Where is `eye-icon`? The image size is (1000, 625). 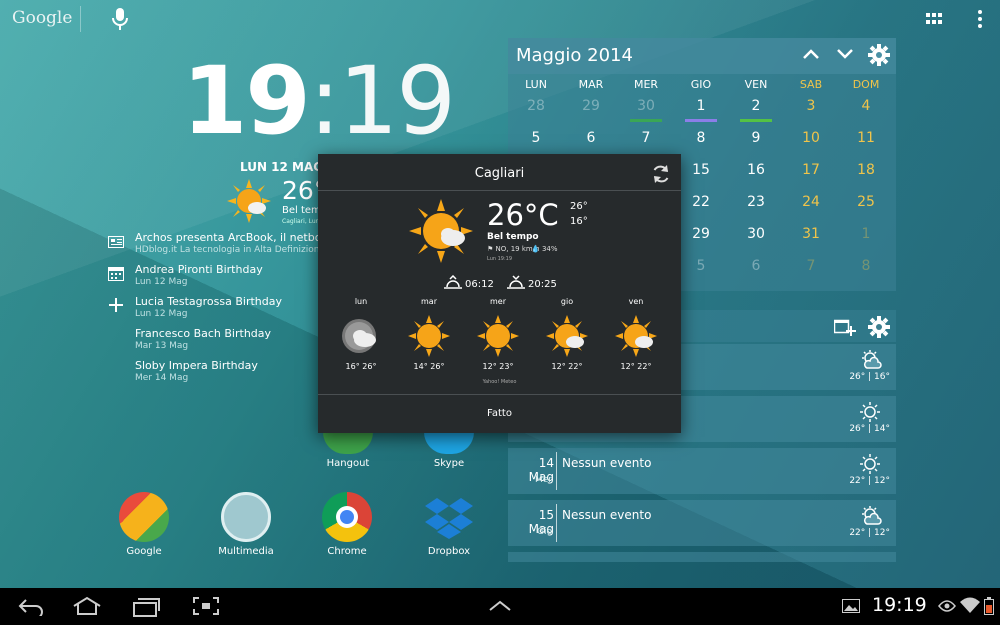
eye-icon is located at coordinates (947, 606).